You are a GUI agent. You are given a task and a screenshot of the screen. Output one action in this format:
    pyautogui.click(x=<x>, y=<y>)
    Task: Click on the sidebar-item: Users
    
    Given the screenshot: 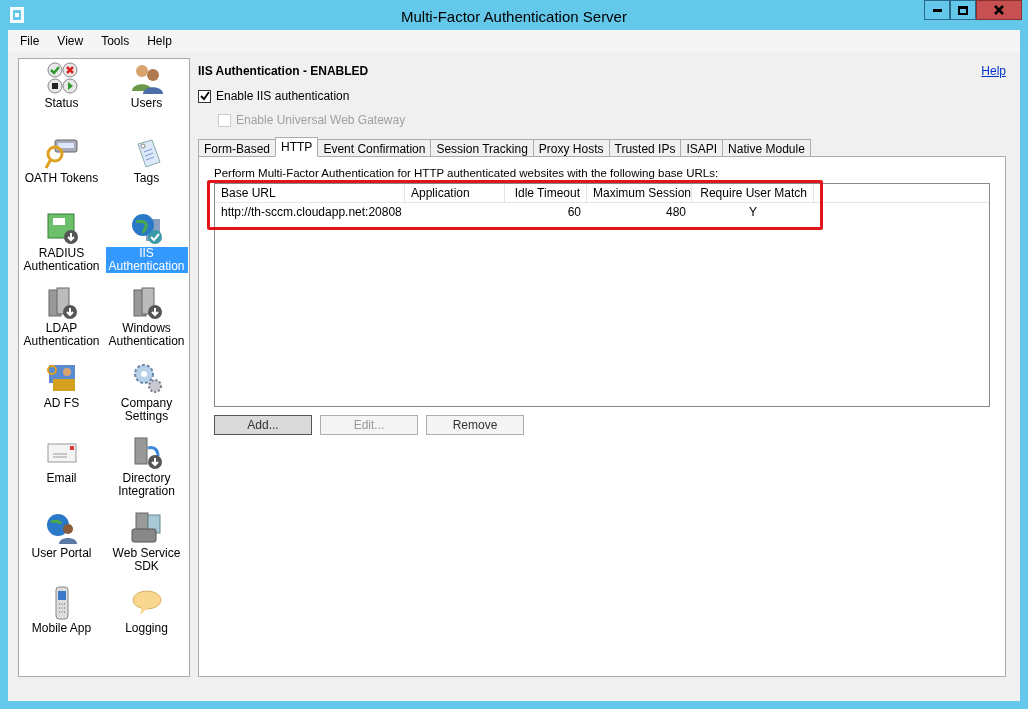 What is the action you would take?
    pyautogui.click(x=146, y=103)
    